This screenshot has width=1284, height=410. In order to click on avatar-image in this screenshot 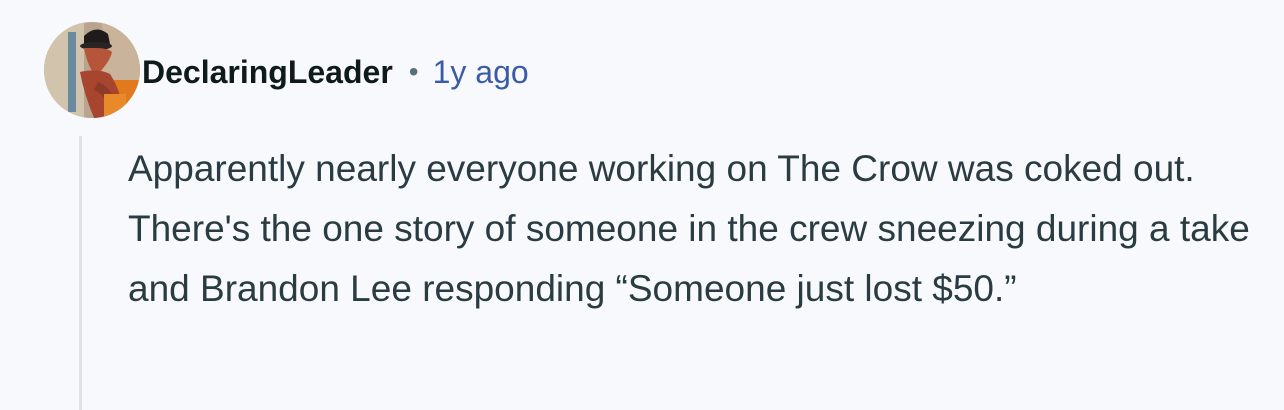, I will do `click(92, 70)`.